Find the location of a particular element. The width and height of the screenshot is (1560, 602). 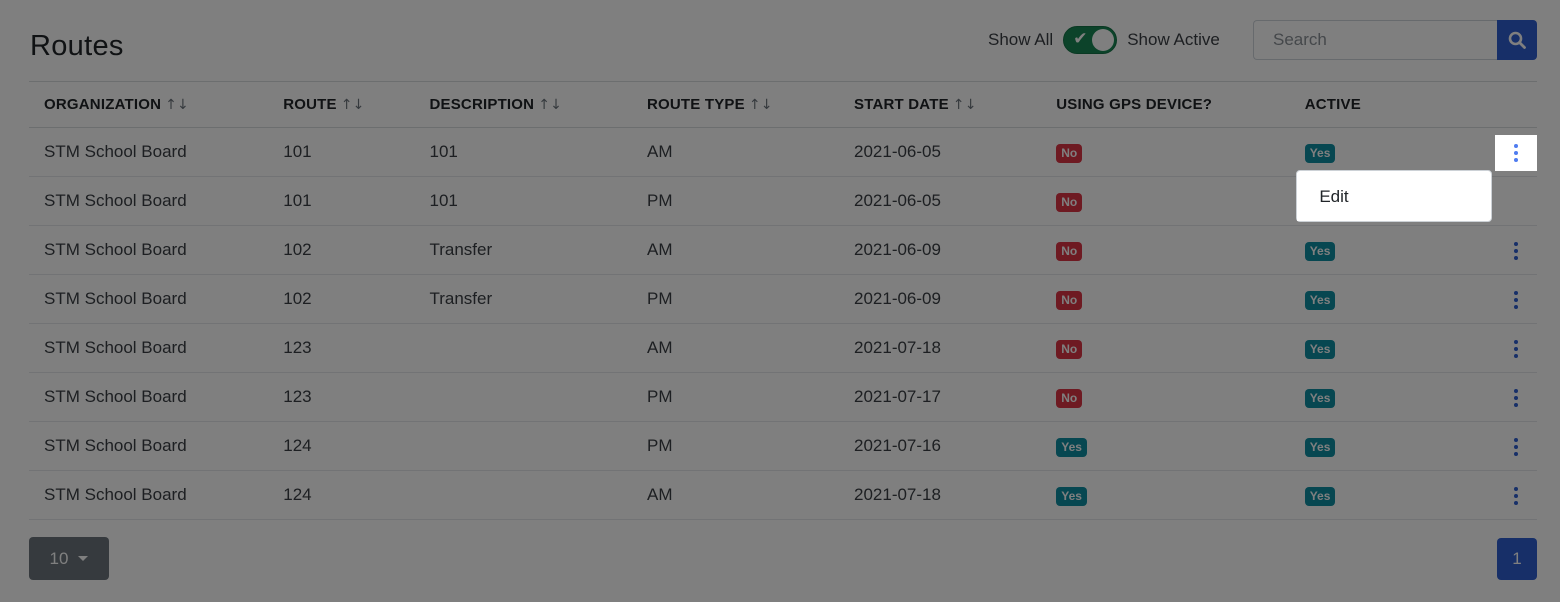

column-header-start-date: START DATE ↑↓ is located at coordinates (940, 104).